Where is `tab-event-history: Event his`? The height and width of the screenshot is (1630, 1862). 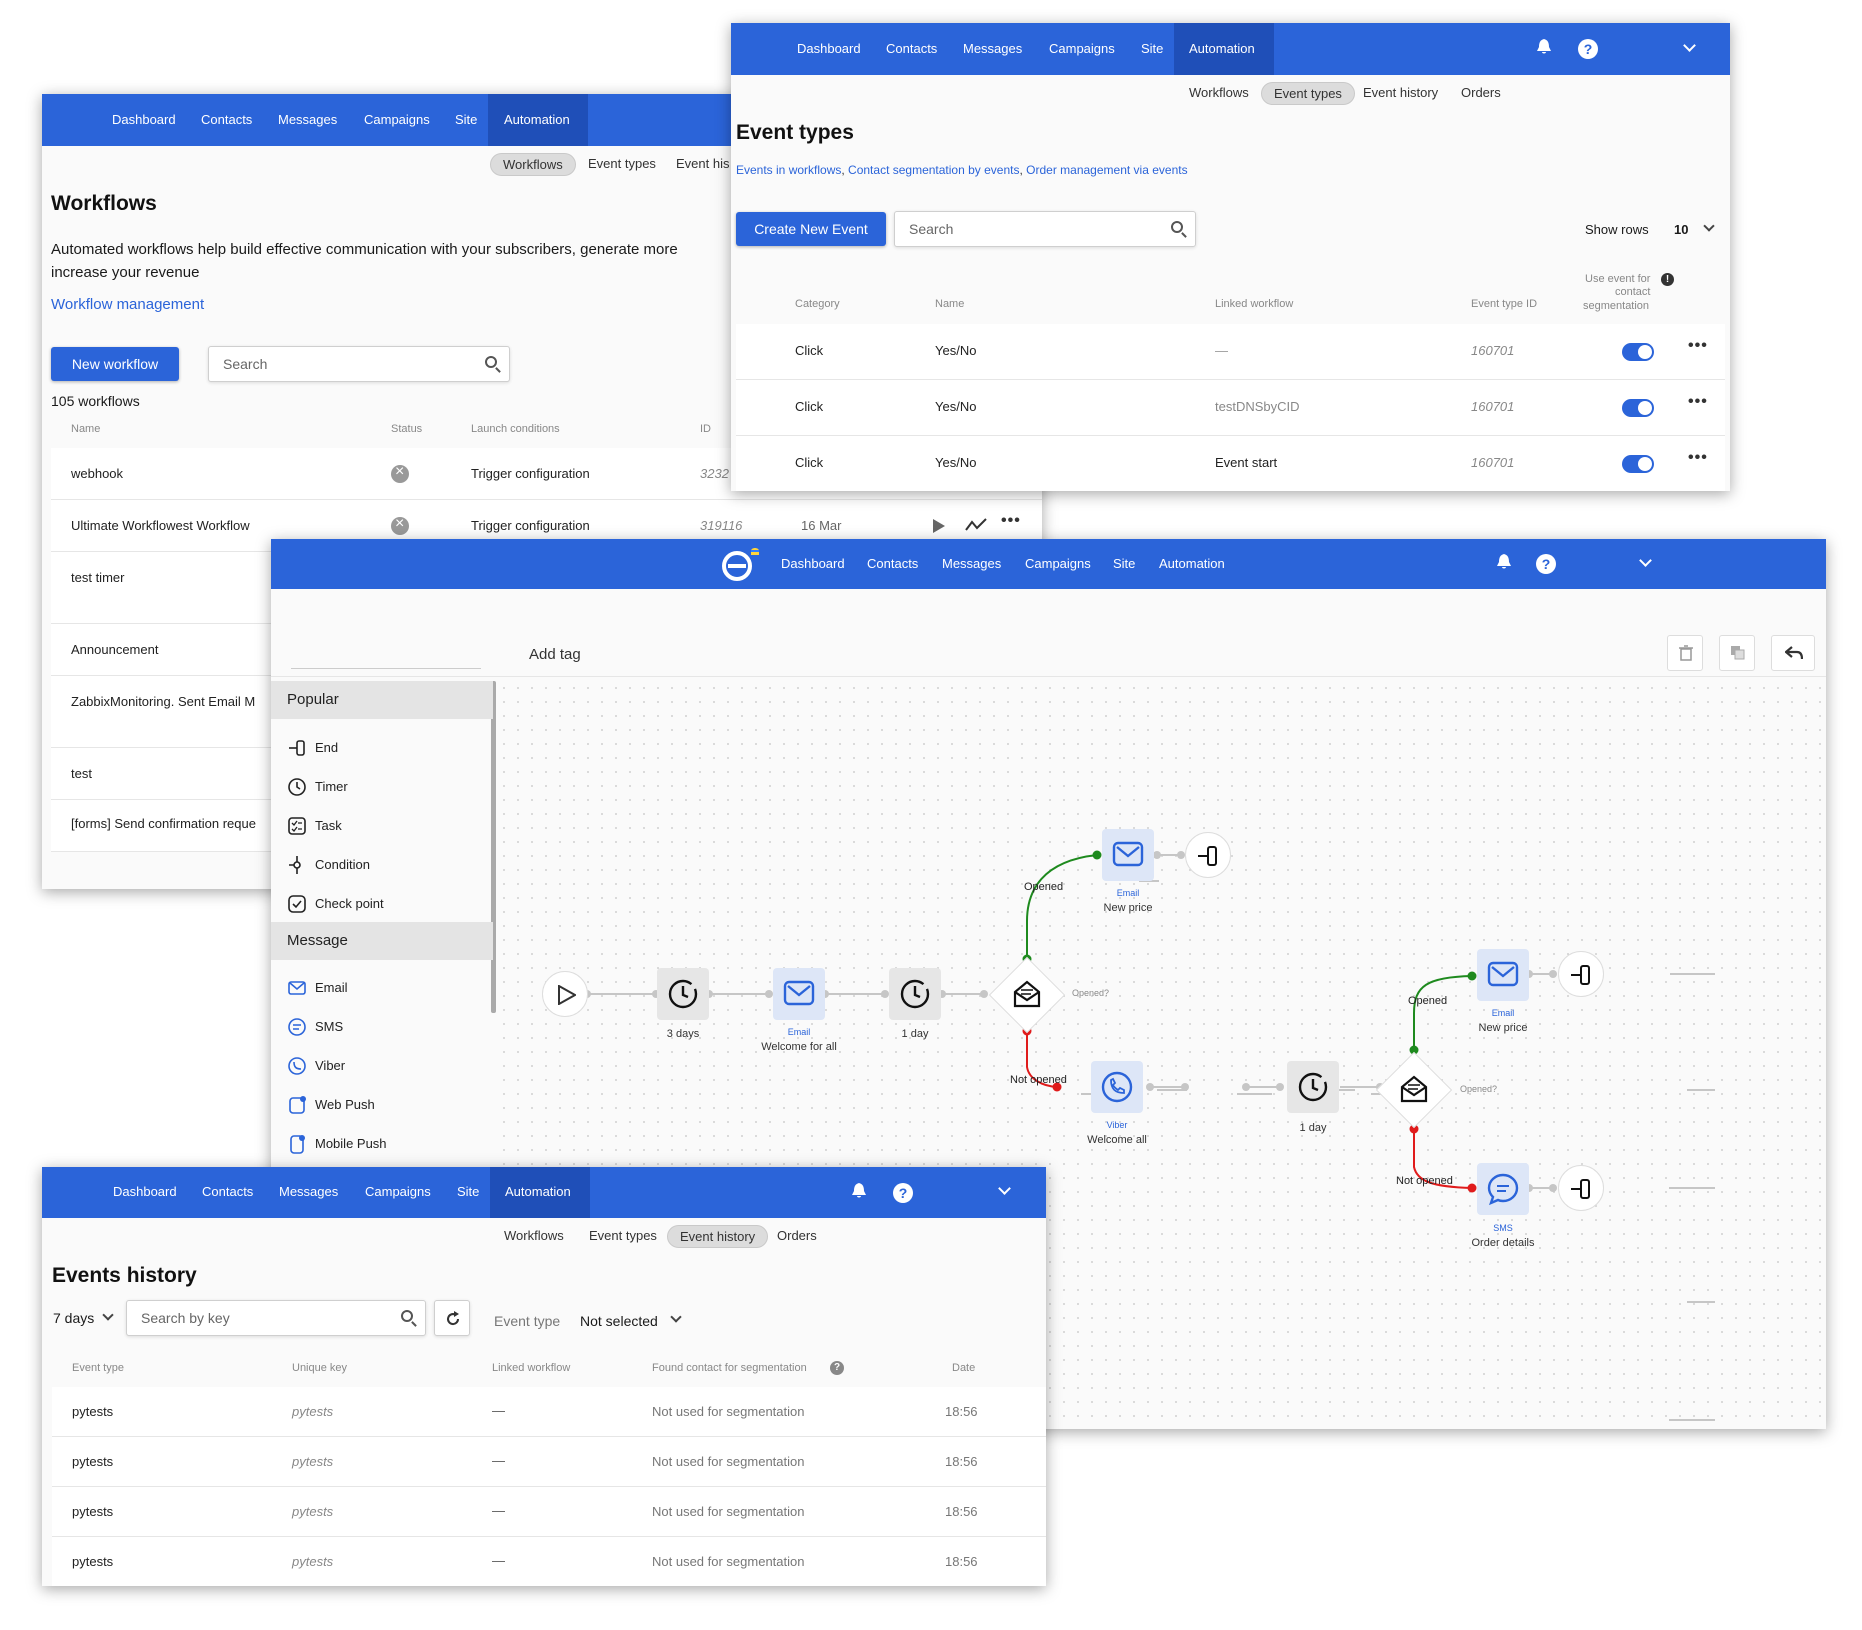
tab-event-history: Event his is located at coordinates (702, 163).